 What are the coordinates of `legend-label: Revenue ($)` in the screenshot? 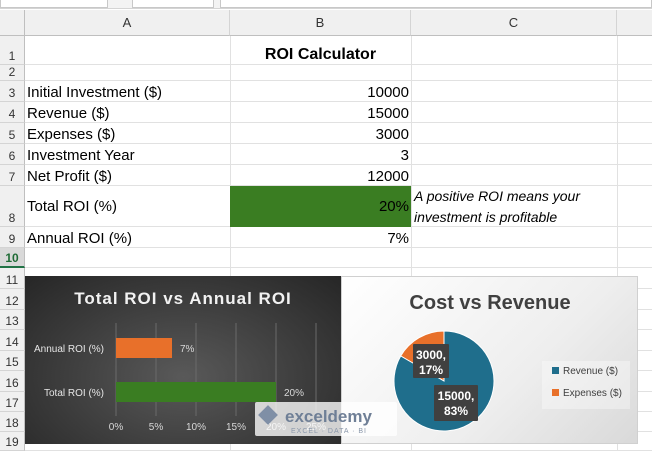 It's located at (590, 371).